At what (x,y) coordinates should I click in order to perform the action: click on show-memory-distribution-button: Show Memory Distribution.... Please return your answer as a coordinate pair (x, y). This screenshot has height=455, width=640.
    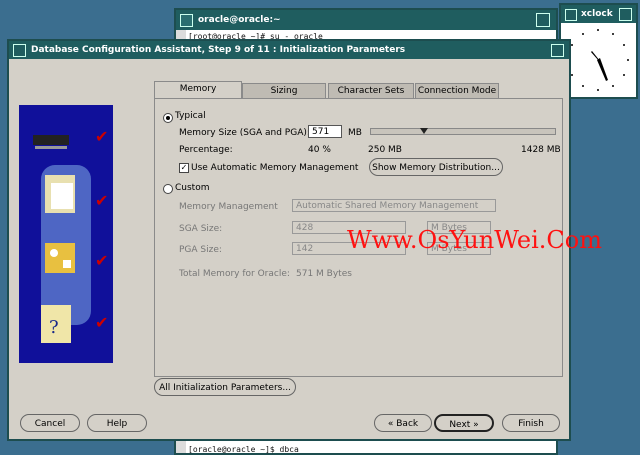
    Looking at the image, I should click on (436, 167).